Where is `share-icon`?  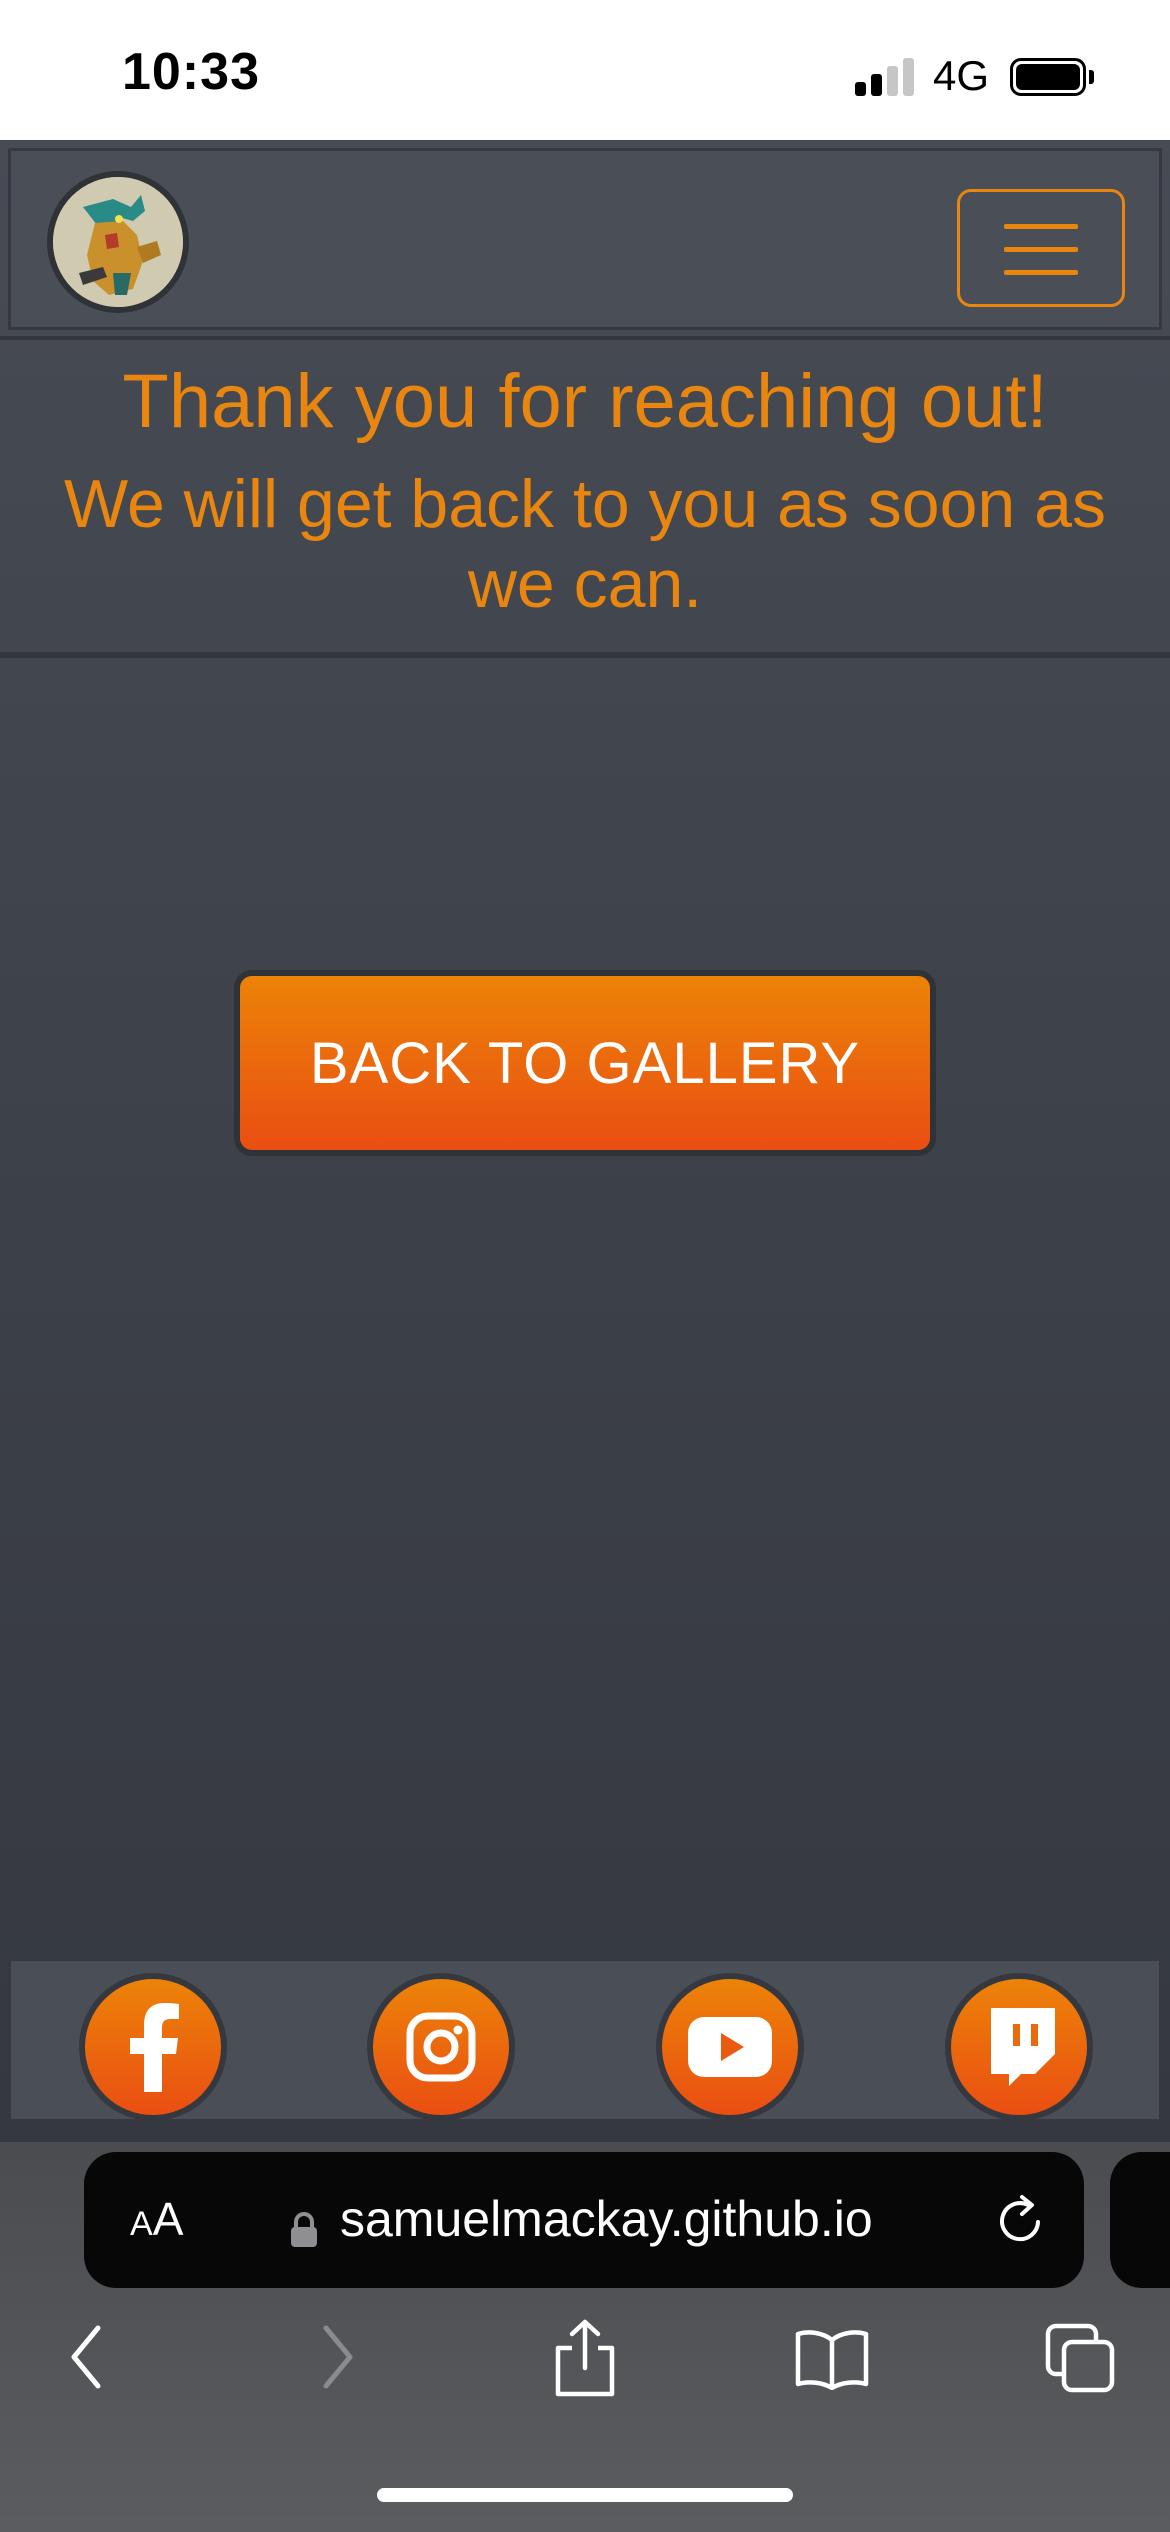
share-icon is located at coordinates (585, 2358).